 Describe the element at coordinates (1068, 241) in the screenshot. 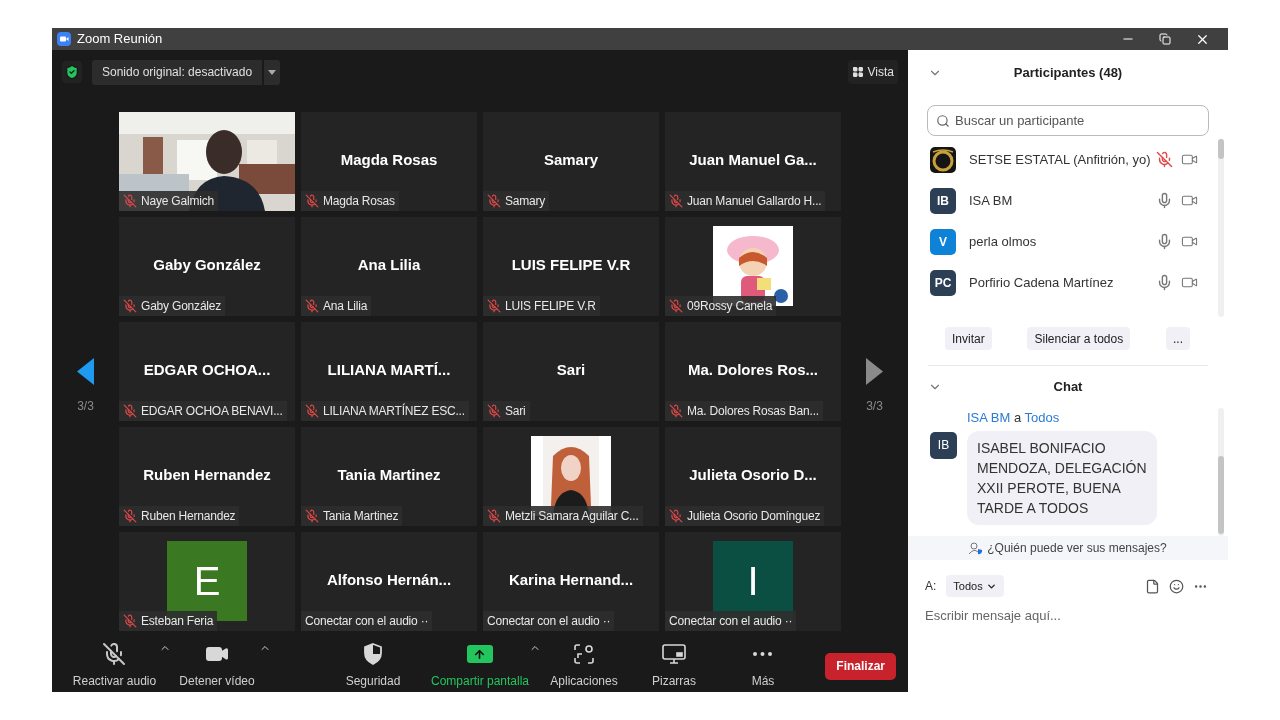

I see `participant-row: V perla olmos` at that location.